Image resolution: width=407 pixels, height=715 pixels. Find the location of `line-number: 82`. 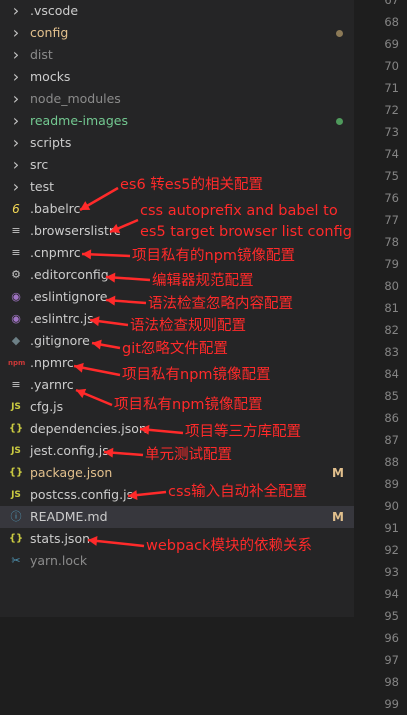

line-number: 82 is located at coordinates (391, 330).